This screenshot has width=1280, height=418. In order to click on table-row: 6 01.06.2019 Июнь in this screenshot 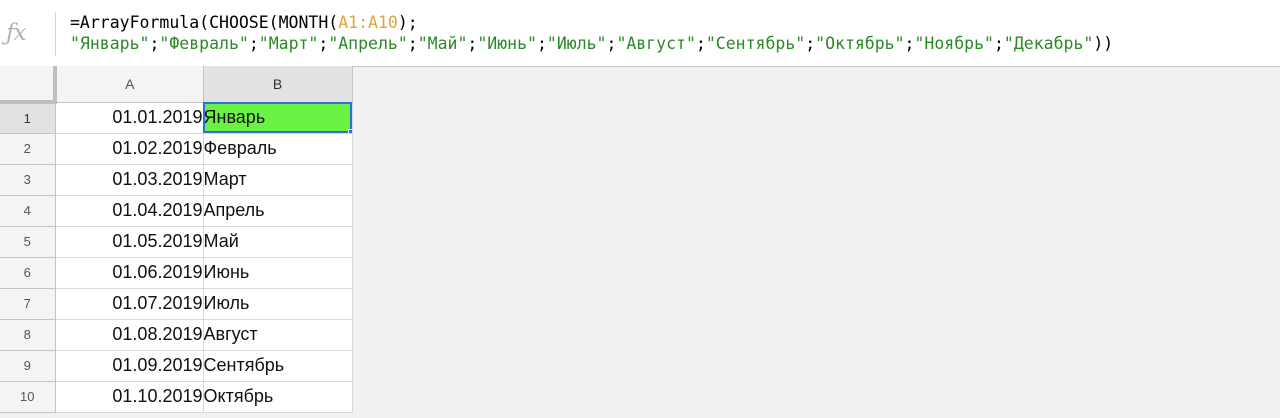, I will do `click(176, 273)`.